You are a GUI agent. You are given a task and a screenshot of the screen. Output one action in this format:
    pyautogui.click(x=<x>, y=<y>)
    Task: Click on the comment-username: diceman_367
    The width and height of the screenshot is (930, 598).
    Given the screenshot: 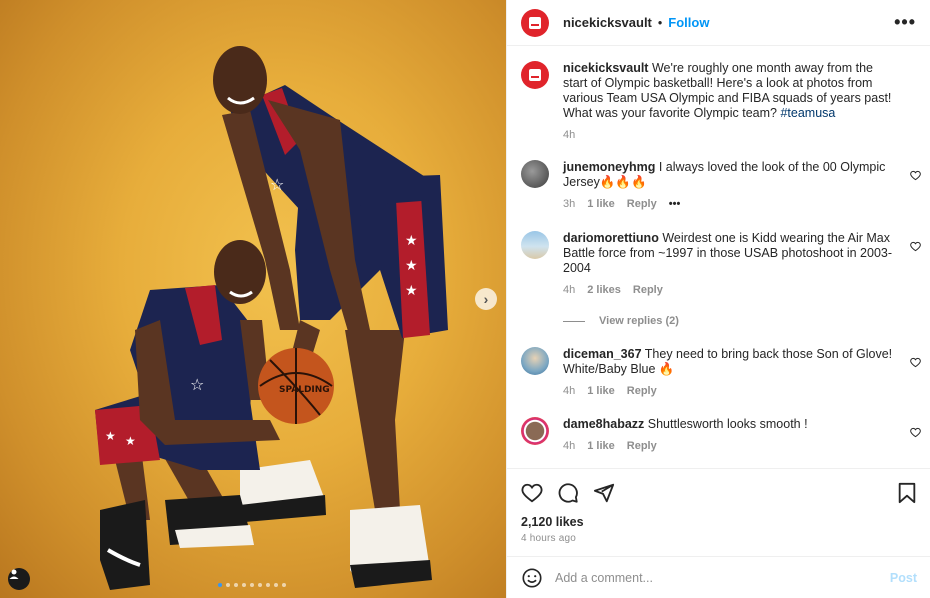 What is the action you would take?
    pyautogui.click(x=602, y=354)
    